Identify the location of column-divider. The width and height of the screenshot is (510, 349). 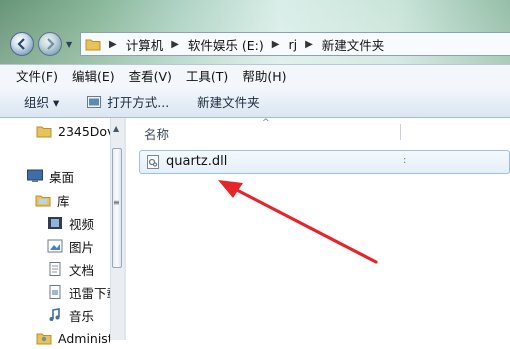
(400, 132).